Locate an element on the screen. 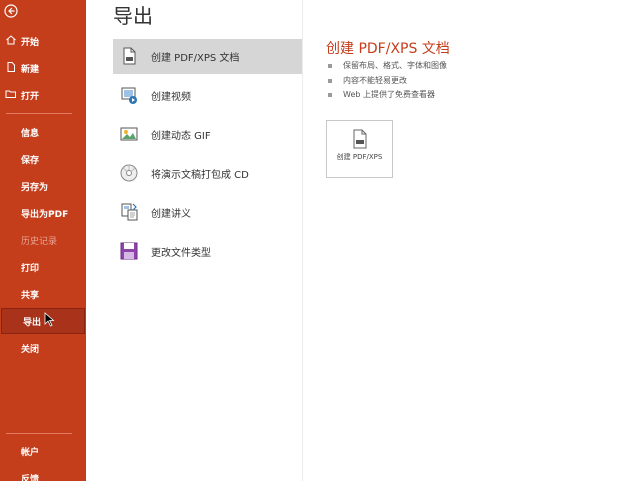  option-label: 创建 PDF/XPS 文档 is located at coordinates (195, 58).